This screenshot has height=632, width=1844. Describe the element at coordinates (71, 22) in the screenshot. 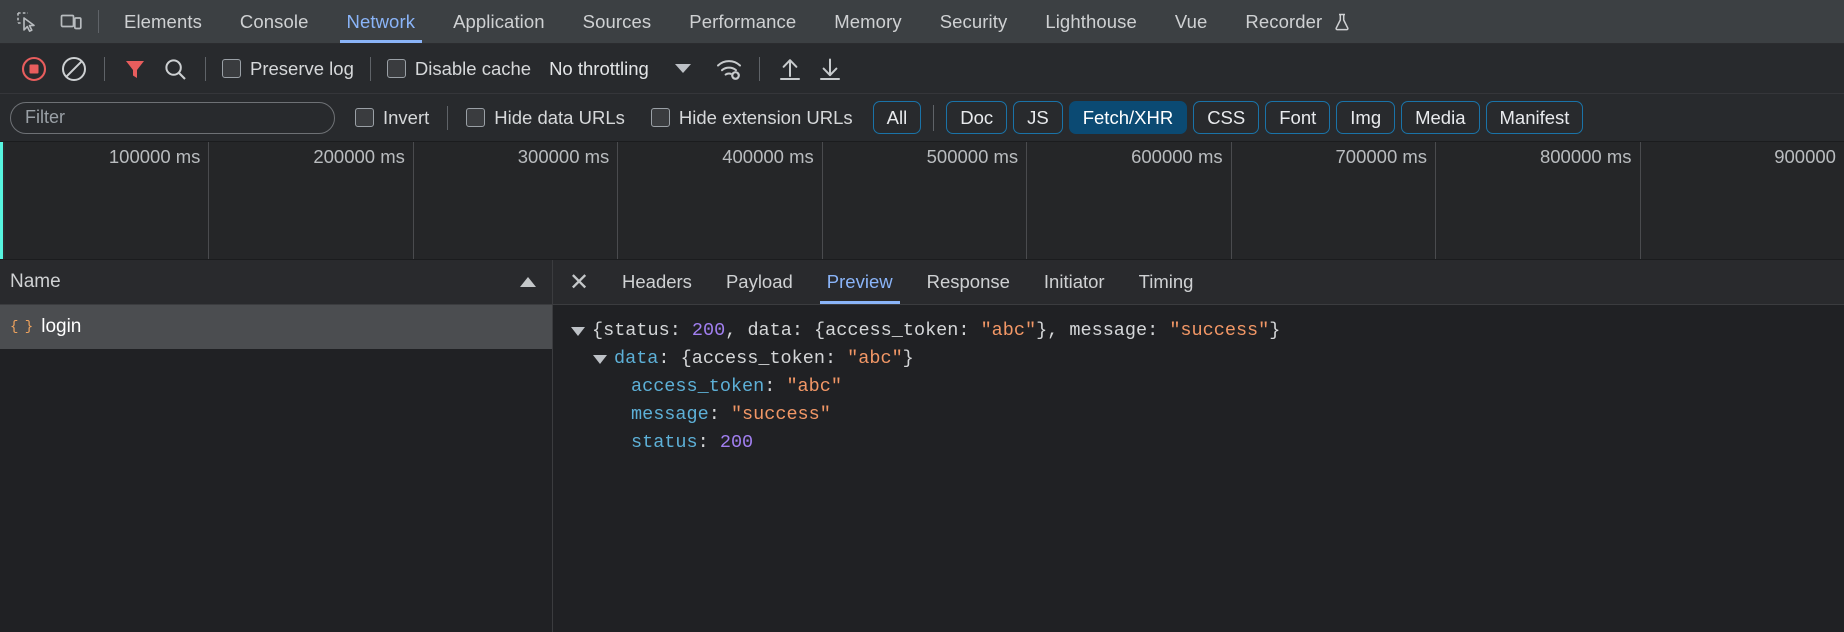

I see `device-toolbar-icon` at that location.